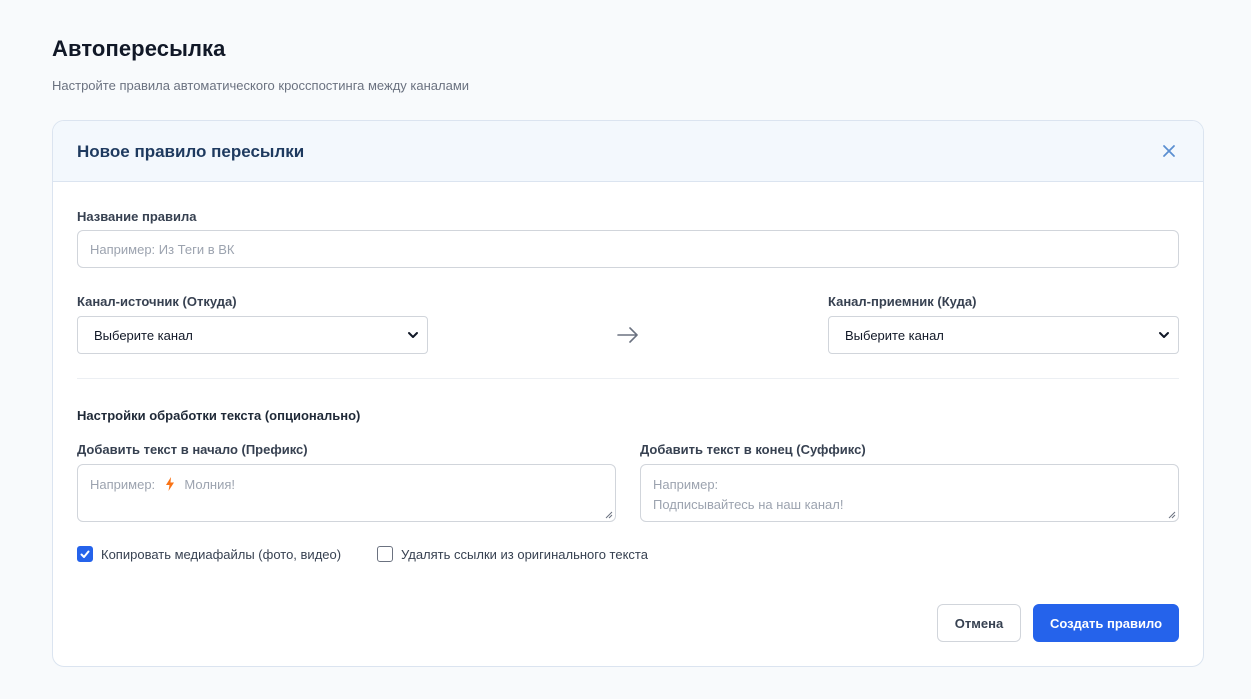  I want to click on cancel-button: Отмена, so click(979, 623).